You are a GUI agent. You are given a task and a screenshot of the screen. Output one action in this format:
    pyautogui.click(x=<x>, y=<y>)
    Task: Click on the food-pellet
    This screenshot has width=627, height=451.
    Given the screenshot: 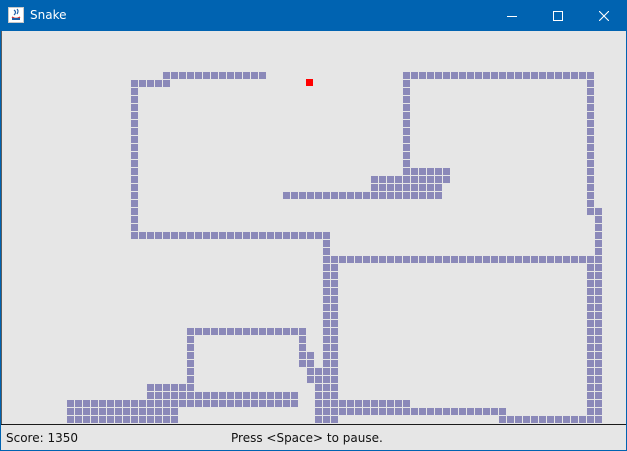 What is the action you would take?
    pyautogui.click(x=309, y=82)
    